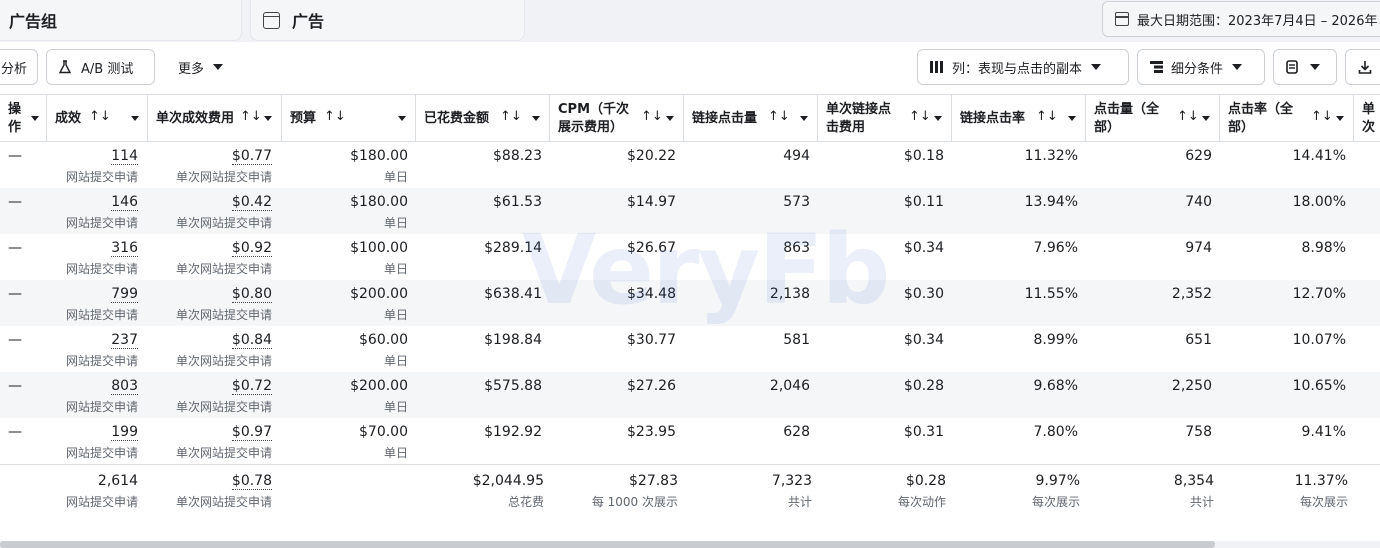 The height and width of the screenshot is (548, 1380). I want to click on ab-test-button: A/B 测试, so click(100, 67).